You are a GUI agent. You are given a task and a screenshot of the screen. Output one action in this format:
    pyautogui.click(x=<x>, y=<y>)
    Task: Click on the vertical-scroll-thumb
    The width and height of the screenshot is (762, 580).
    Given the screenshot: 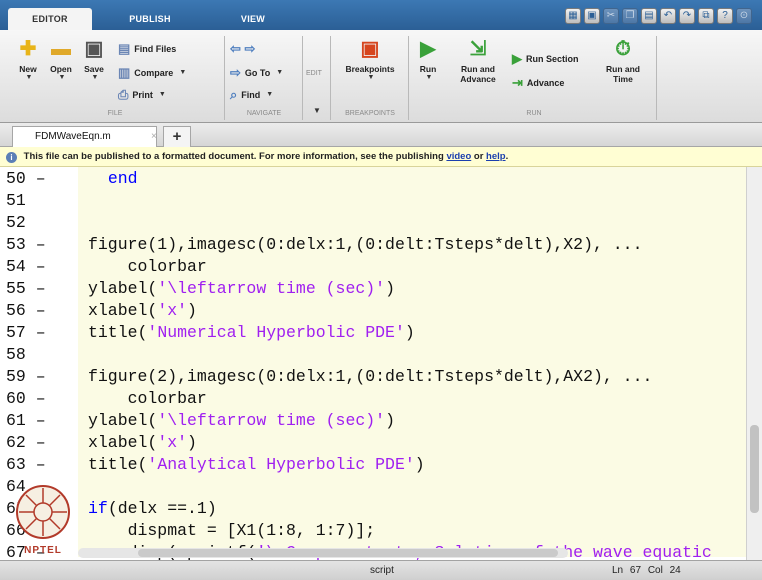 What is the action you would take?
    pyautogui.click(x=754, y=469)
    